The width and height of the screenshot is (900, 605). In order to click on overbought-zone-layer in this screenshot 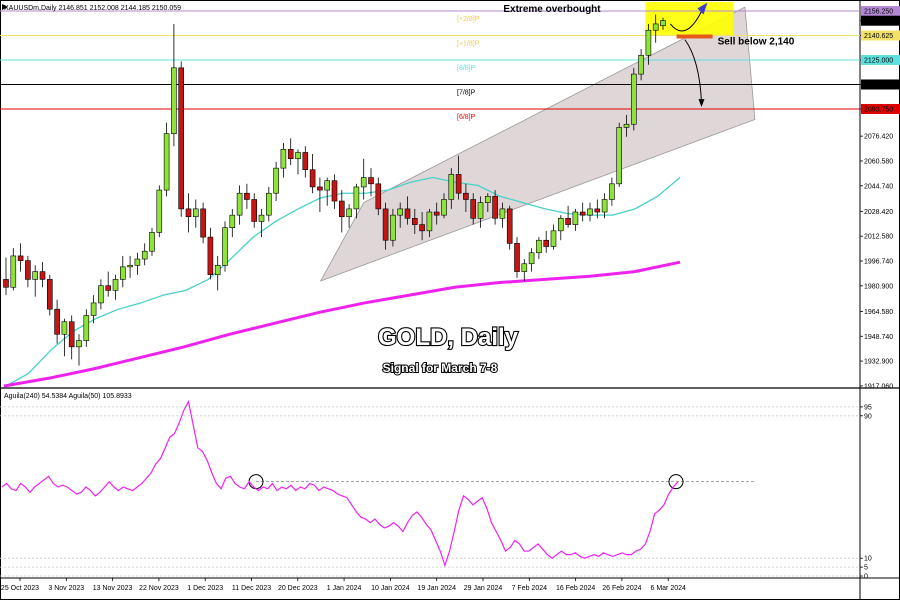, I will do `click(689, 18)`.